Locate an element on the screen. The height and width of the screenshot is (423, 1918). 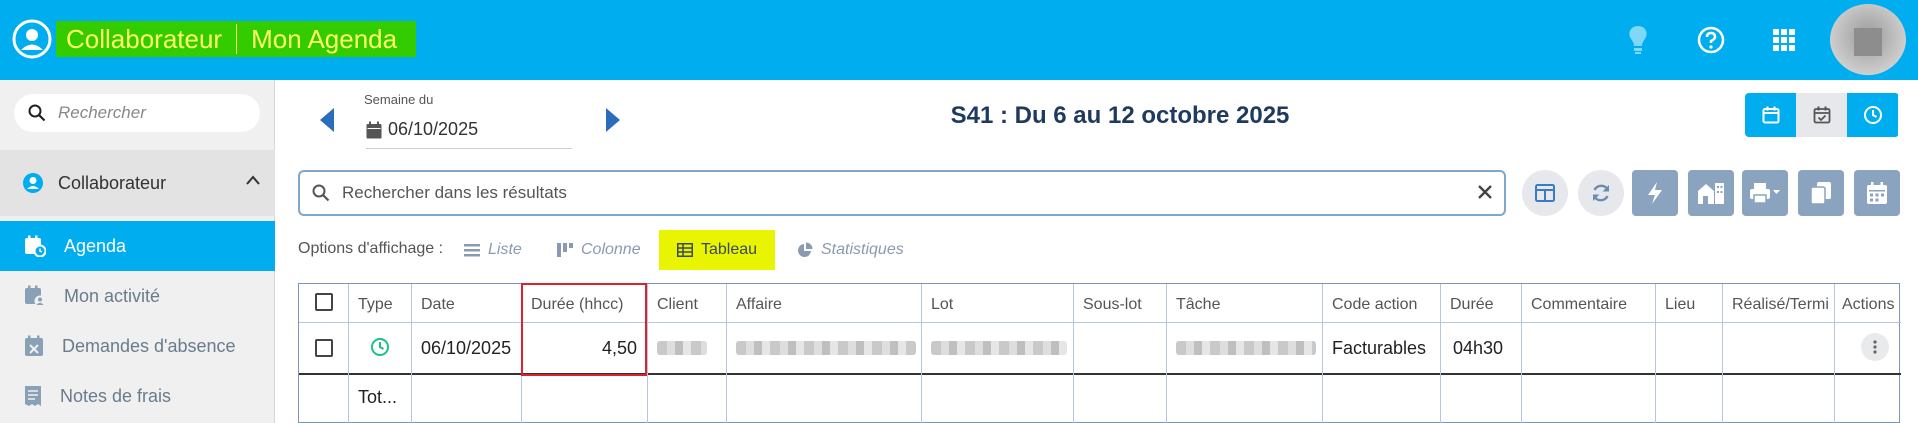
section-title: Mon Agenda is located at coordinates (324, 38).